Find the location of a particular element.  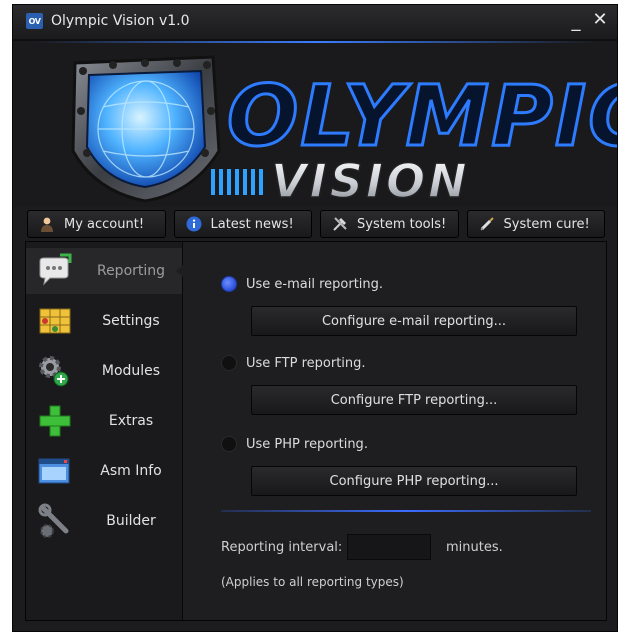

system-tools-button: System tools! is located at coordinates (389, 224).